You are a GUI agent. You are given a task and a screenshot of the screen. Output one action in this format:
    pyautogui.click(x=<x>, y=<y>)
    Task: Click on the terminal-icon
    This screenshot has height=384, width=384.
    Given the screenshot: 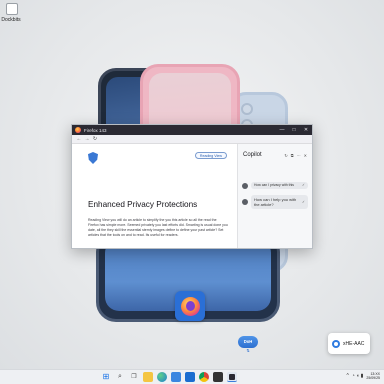 What is the action you would take?
    pyautogui.click(x=218, y=377)
    